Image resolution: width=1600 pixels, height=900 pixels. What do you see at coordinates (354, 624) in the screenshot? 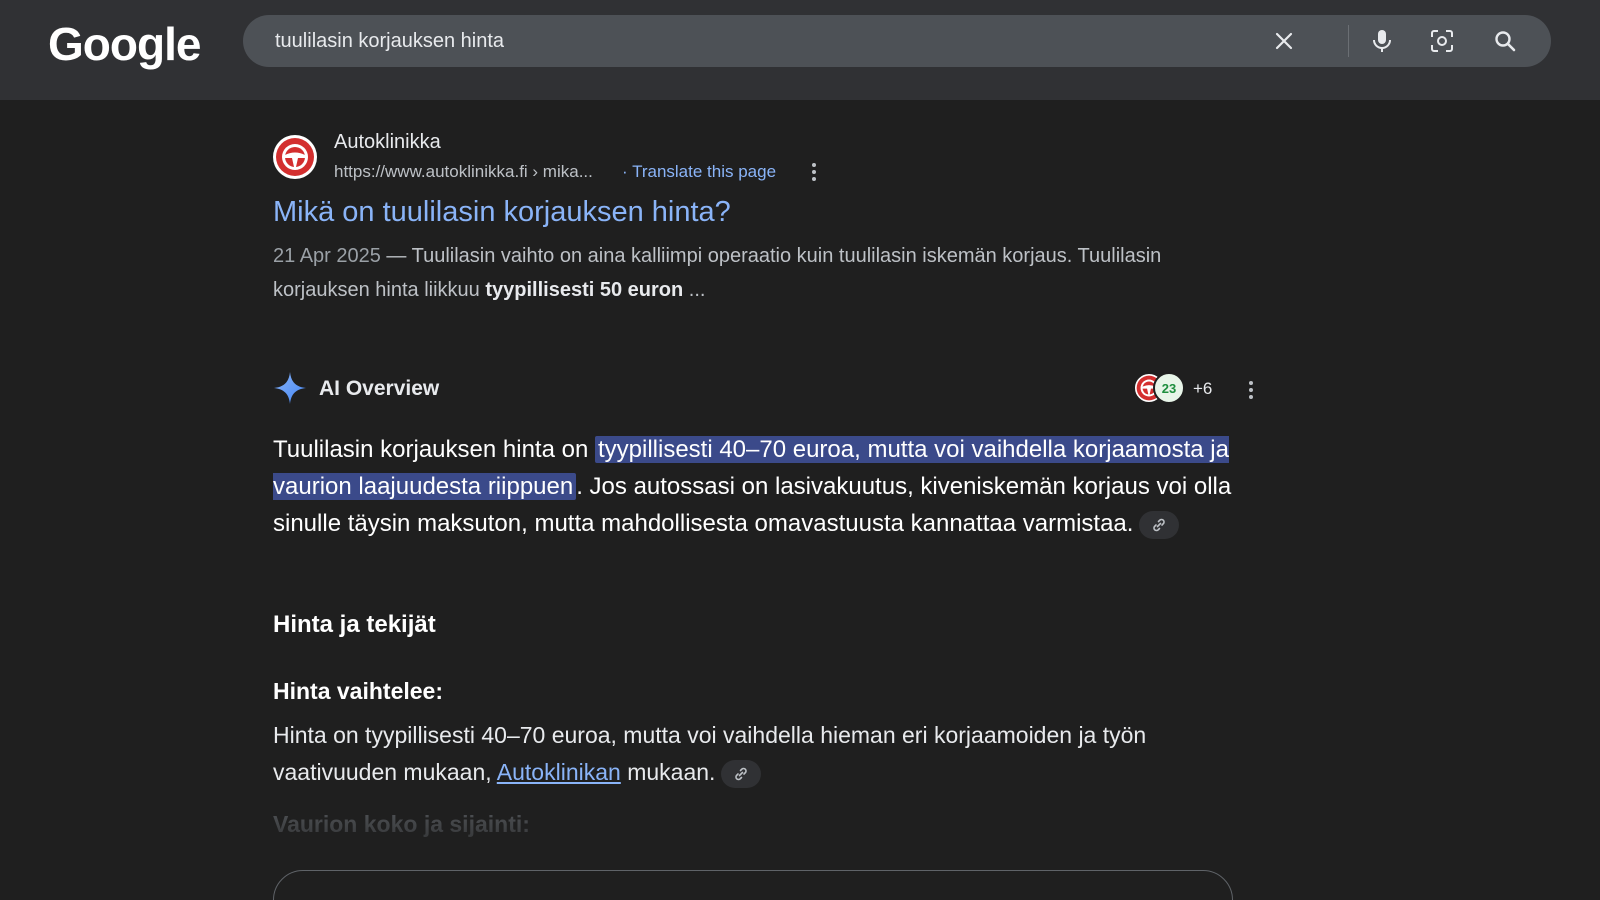
I see `section-heading: Hinta ja tekijät` at bounding box center [354, 624].